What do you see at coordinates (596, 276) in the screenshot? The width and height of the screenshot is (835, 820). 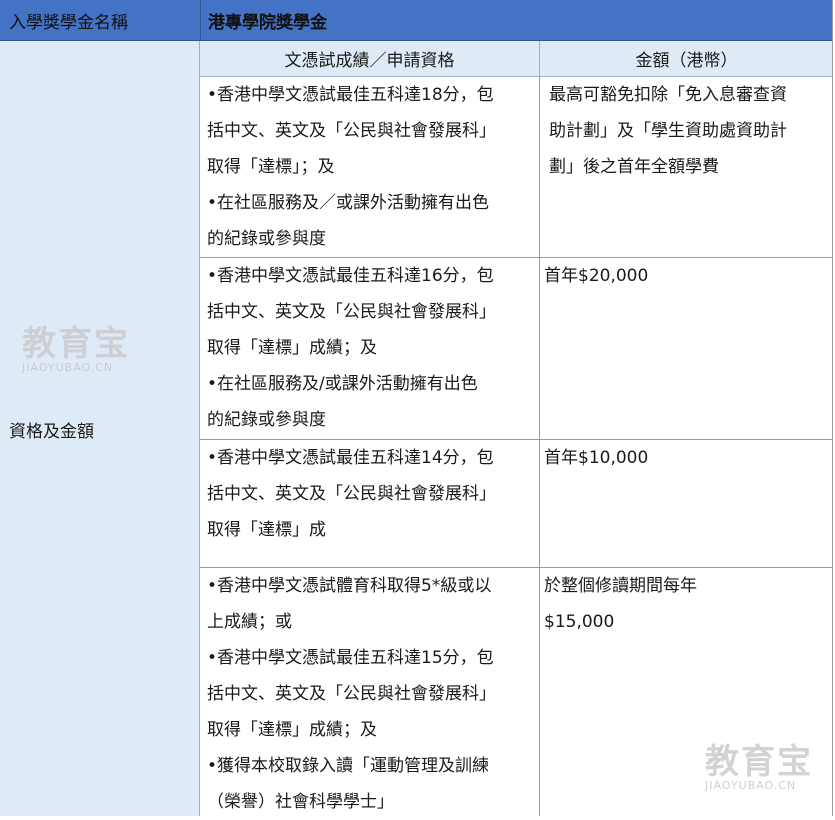 I see `amount-line: 首年$20,000` at bounding box center [596, 276].